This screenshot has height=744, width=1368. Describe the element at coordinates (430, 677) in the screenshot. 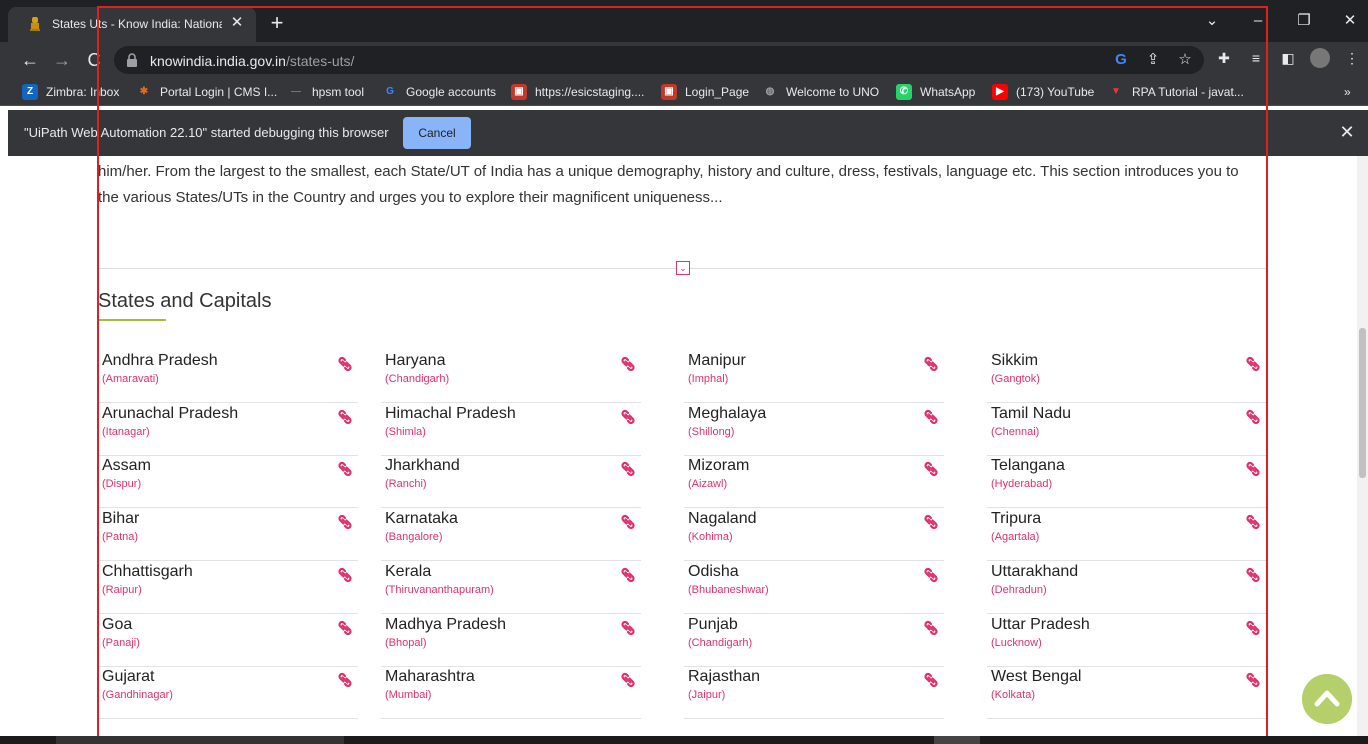

I see `state-name: Maharashtra` at that location.